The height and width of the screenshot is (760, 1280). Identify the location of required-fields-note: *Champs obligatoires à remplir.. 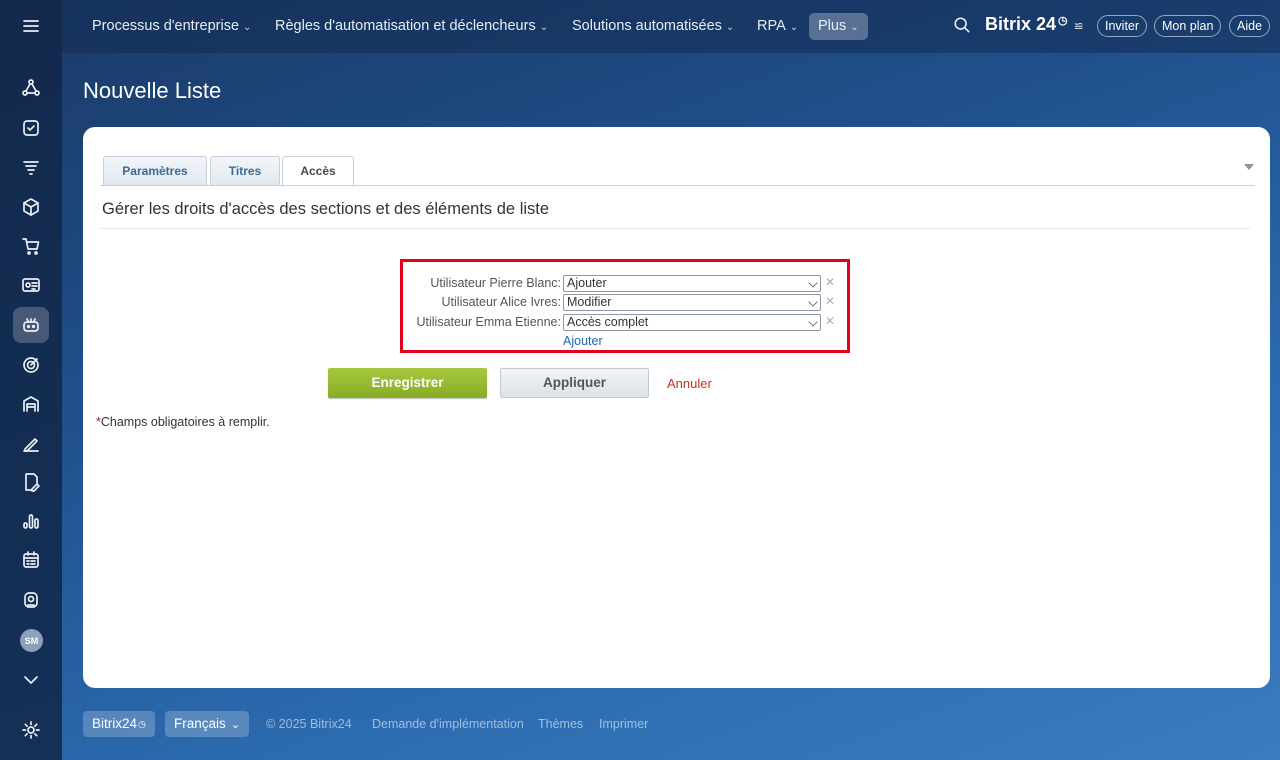
(183, 422).